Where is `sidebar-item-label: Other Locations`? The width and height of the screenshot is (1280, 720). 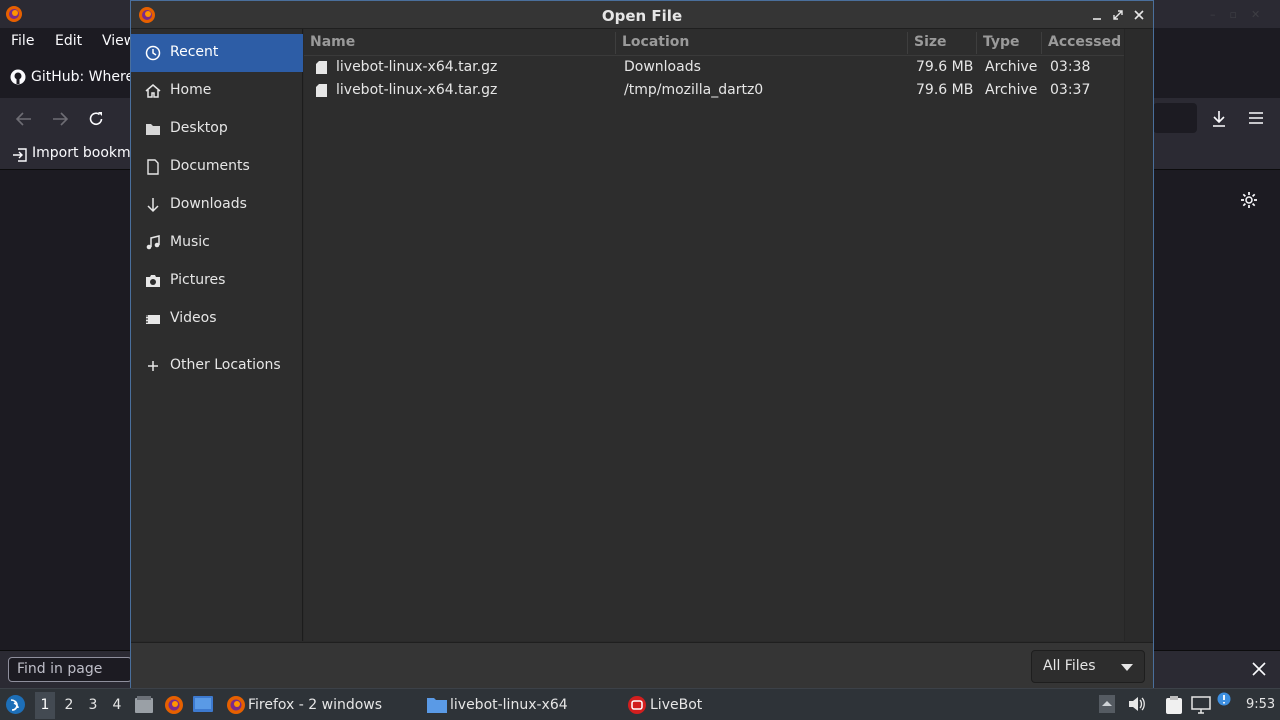 sidebar-item-label: Other Locations is located at coordinates (225, 365).